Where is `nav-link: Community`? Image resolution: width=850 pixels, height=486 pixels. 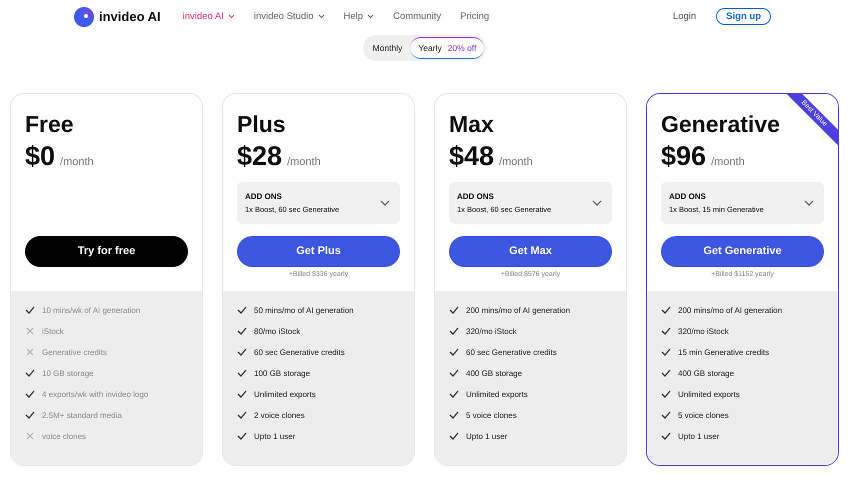
nav-link: Community is located at coordinates (417, 16).